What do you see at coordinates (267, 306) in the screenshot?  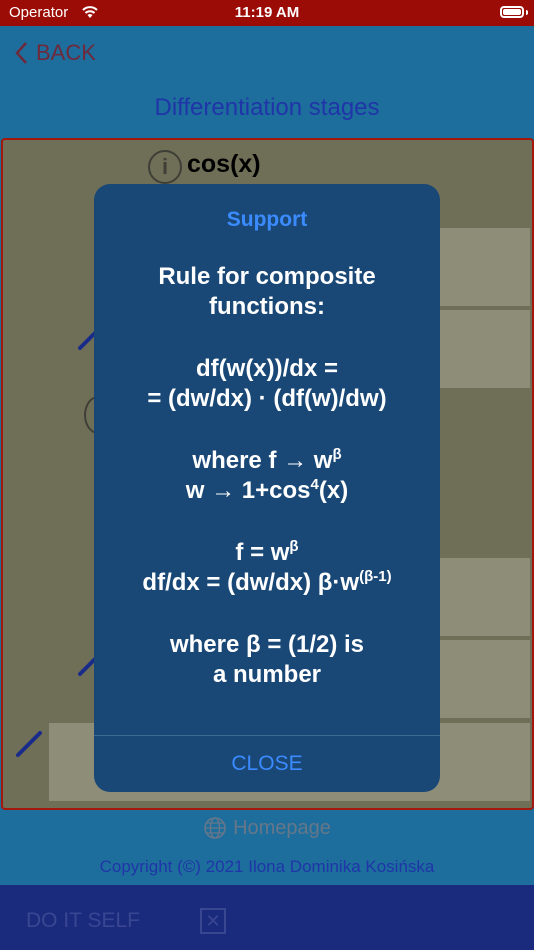 I see `rule-heading-line-2: functions:` at bounding box center [267, 306].